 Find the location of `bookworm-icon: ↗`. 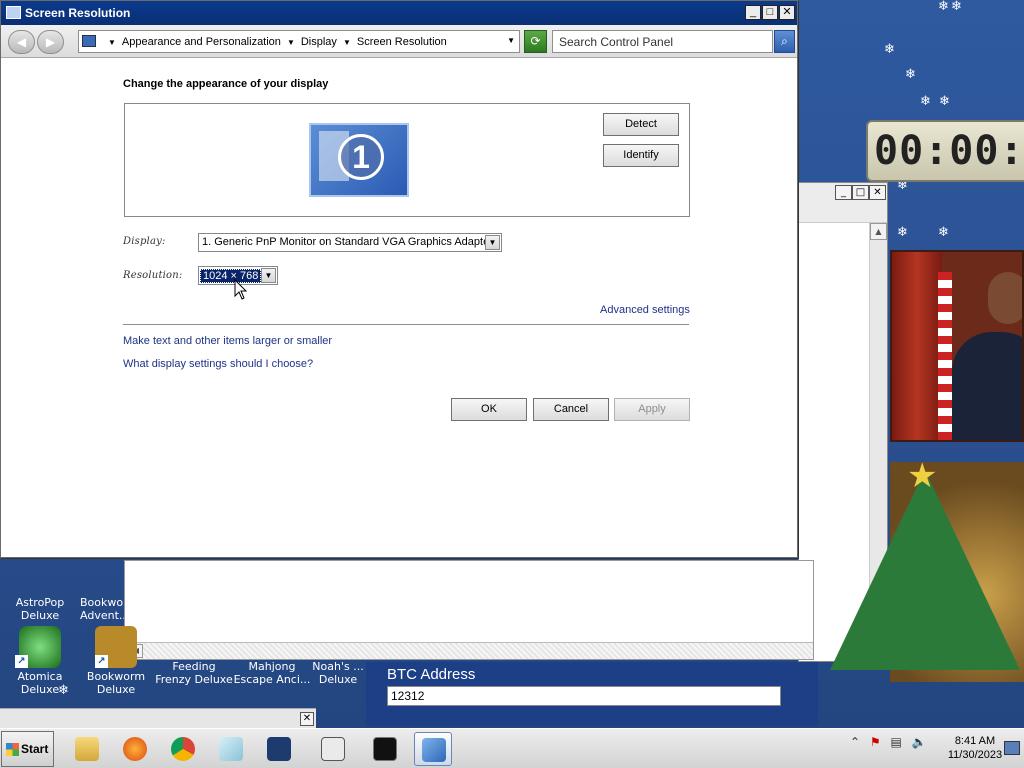

bookworm-icon: ↗ is located at coordinates (116, 647).